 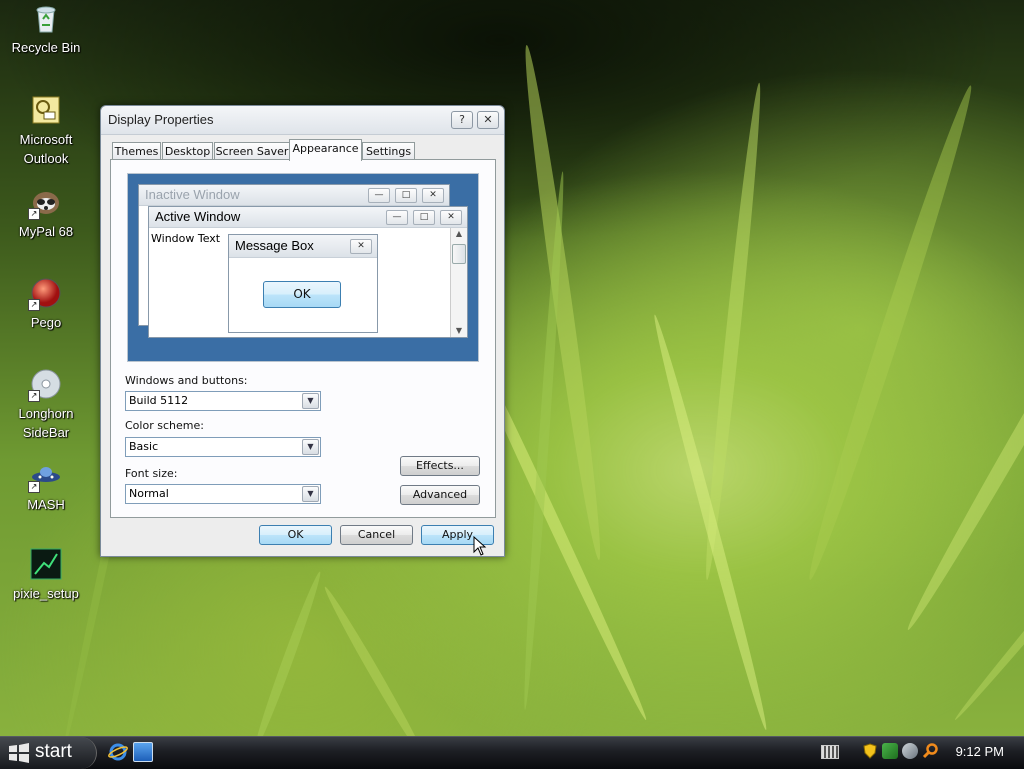 What do you see at coordinates (53, 751) in the screenshot?
I see `start-label: start` at bounding box center [53, 751].